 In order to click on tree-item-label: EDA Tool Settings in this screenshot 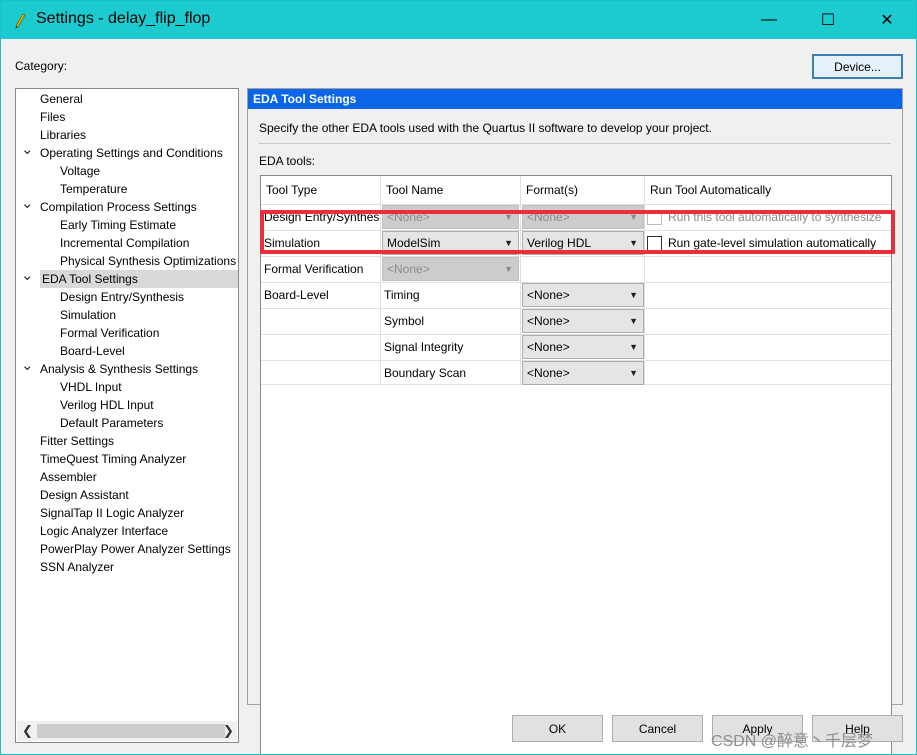, I will do `click(139, 279)`.